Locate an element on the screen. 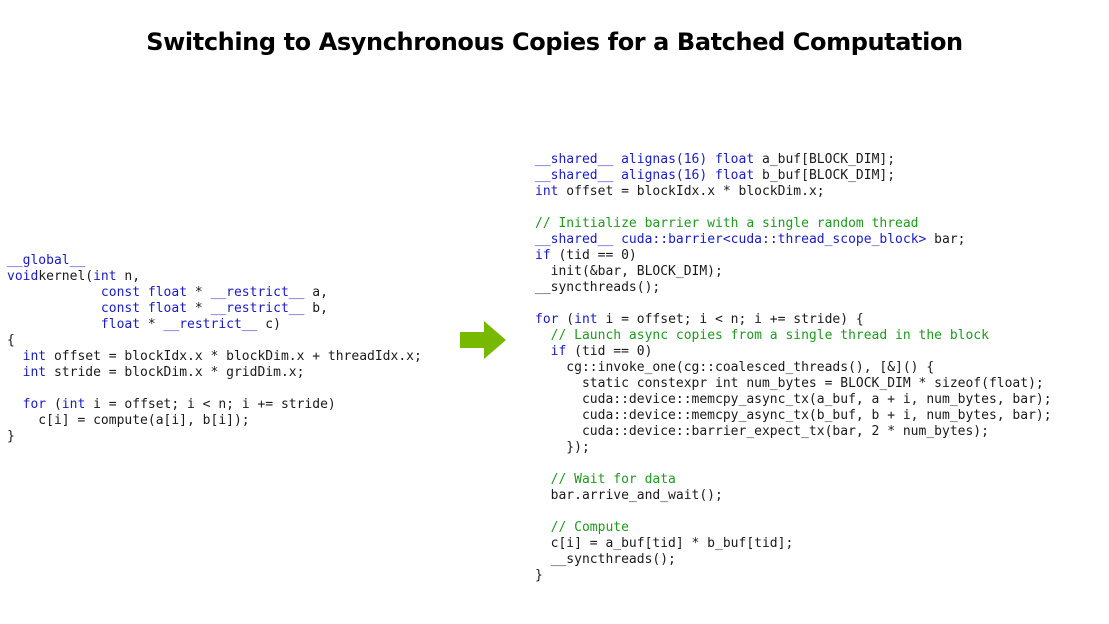  code-keyword: cuda::barrier<cuda::thread_scope_block> is located at coordinates (774, 239).